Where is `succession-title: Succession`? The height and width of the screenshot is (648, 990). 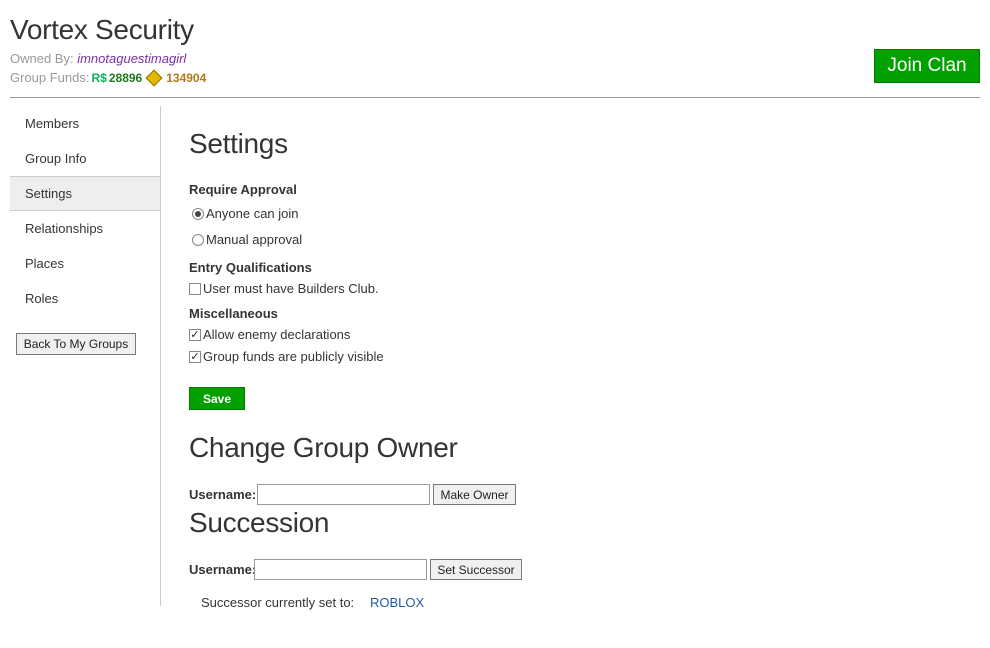
succession-title: Succession is located at coordinates (259, 522).